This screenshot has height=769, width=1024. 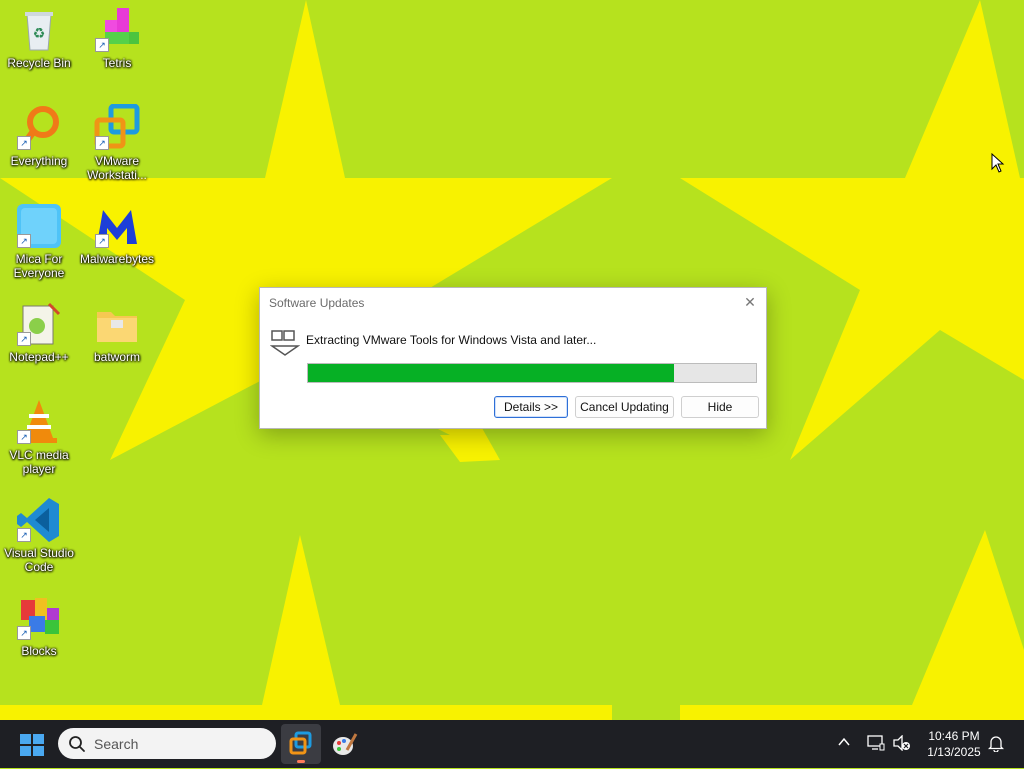 I want to click on mica-icon: ↗, so click(x=39, y=226).